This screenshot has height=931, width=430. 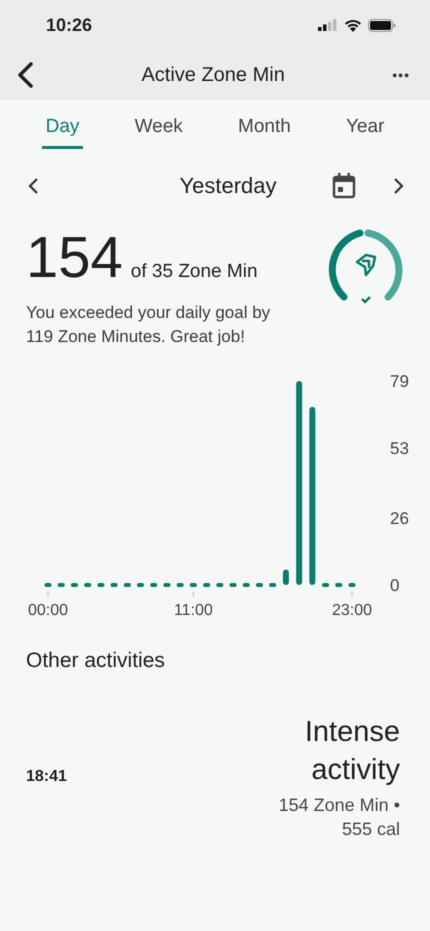 I want to click on calendar-icon, so click(x=344, y=186).